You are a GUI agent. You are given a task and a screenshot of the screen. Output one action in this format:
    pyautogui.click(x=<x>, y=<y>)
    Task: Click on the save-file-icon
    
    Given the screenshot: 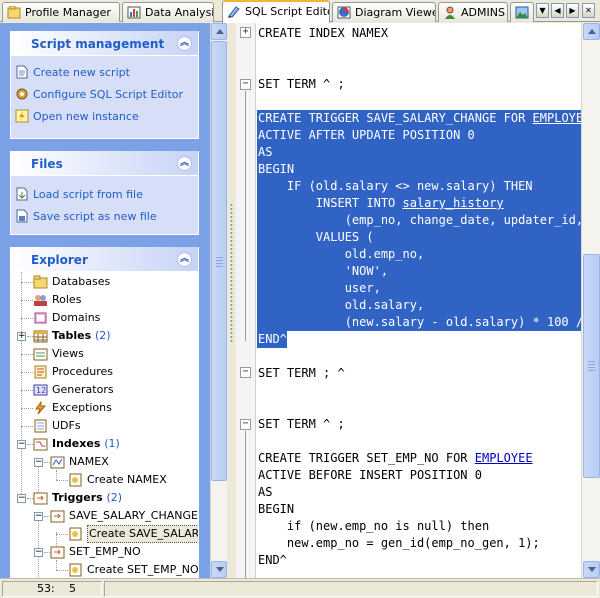 What is the action you would take?
    pyautogui.click(x=22, y=216)
    